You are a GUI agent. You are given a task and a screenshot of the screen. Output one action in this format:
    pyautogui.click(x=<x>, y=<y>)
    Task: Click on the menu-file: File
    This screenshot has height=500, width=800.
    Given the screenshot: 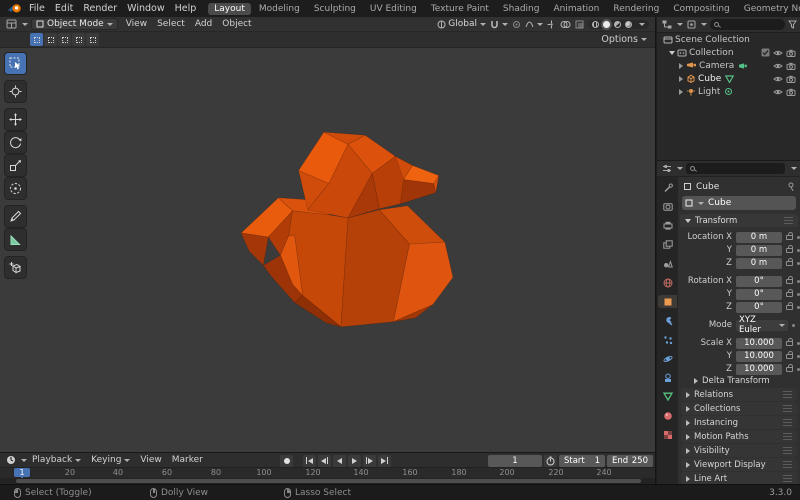 What is the action you would take?
    pyautogui.click(x=37, y=8)
    